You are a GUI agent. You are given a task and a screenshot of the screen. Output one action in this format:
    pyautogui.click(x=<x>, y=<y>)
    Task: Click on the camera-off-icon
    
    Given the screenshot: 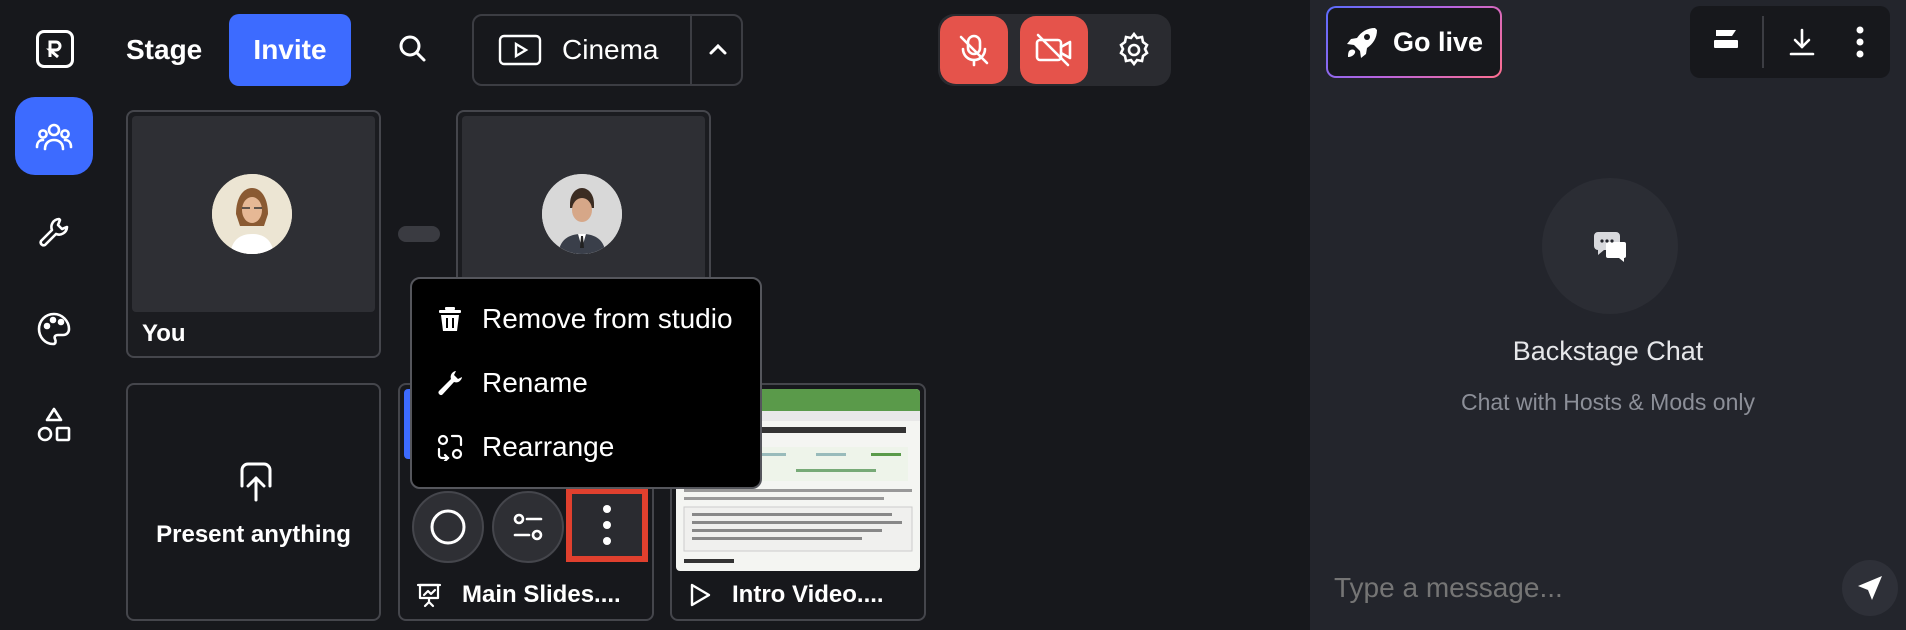 What is the action you would take?
    pyautogui.click(x=1054, y=50)
    